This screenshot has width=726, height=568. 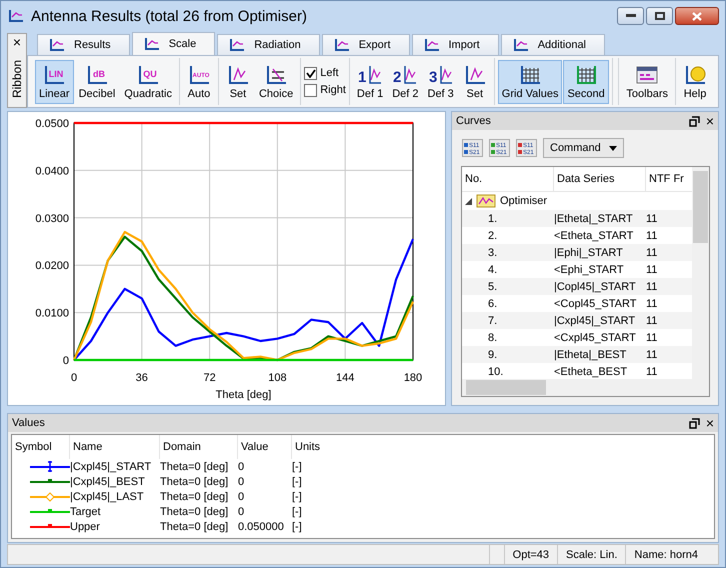 I want to click on ribbon-label: Ribbon, so click(x=17, y=79).